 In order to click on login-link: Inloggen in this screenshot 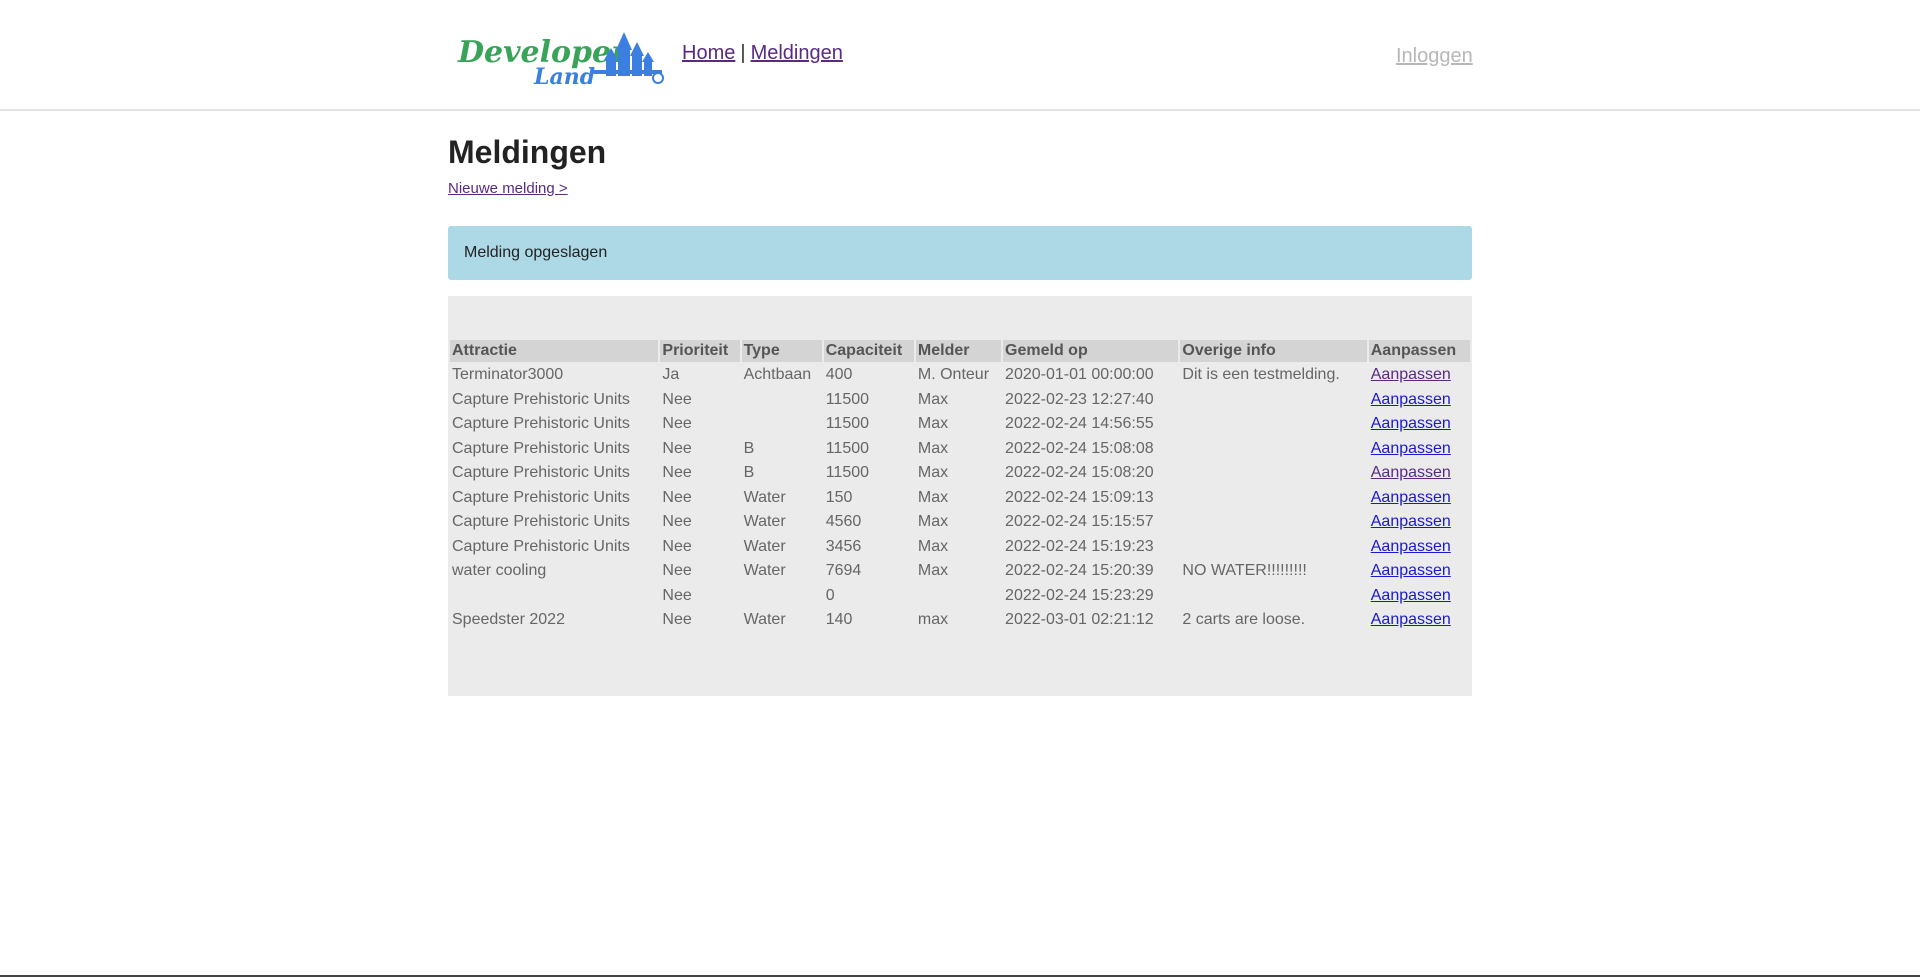, I will do `click(1434, 56)`.